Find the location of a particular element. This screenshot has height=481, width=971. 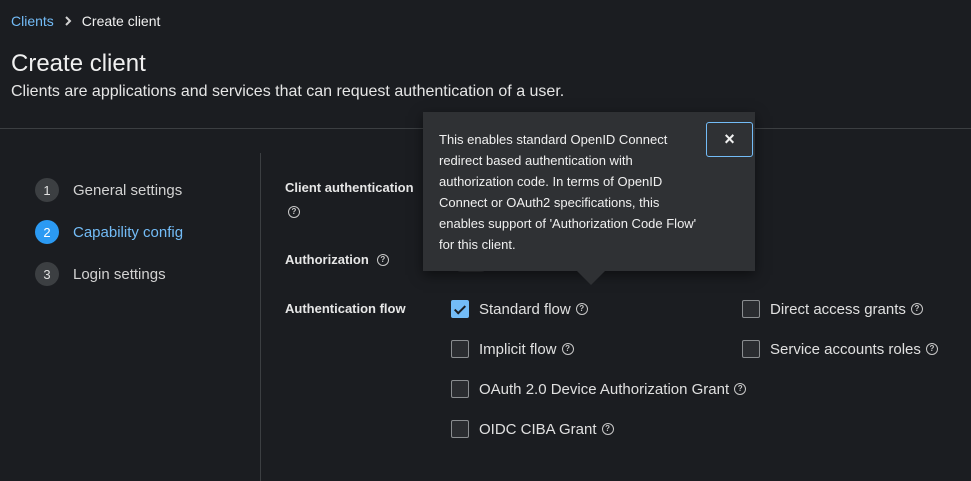

client-authentication-label-text: Client authentication is located at coordinates (349, 187).